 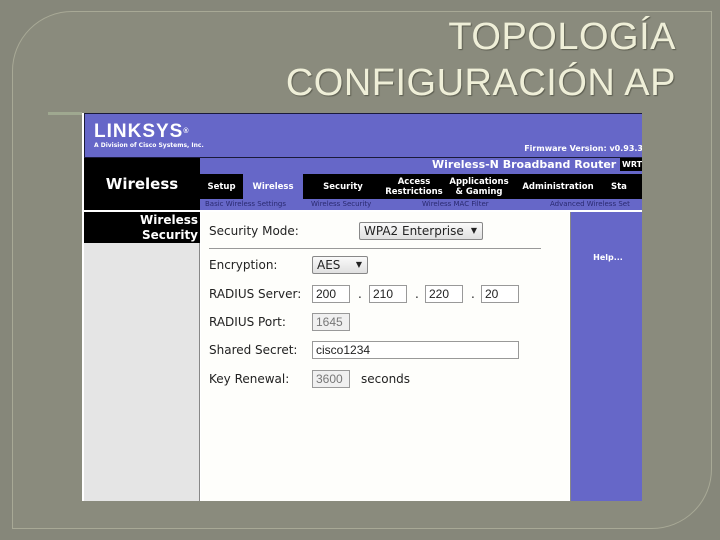 What do you see at coordinates (583, 148) in the screenshot?
I see `firmware-version: Firmware Version: v0.93.3` at bounding box center [583, 148].